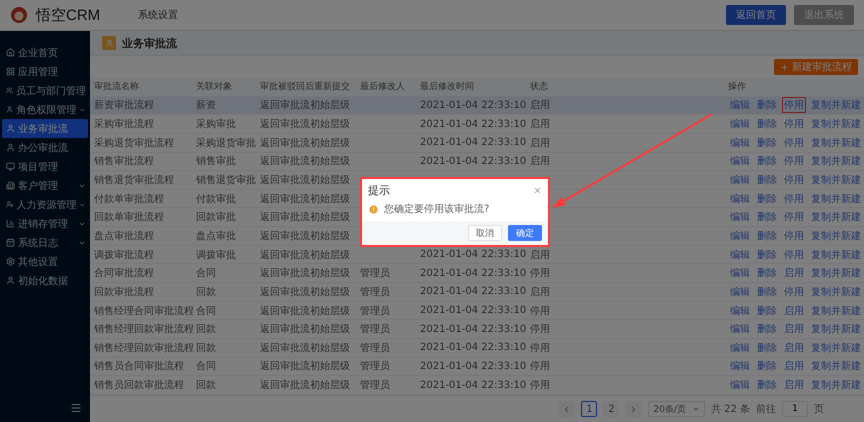 Image resolution: width=864 pixels, height=422 pixels. Describe the element at coordinates (159, 15) in the screenshot. I see `nav-title: 系统设置` at that location.